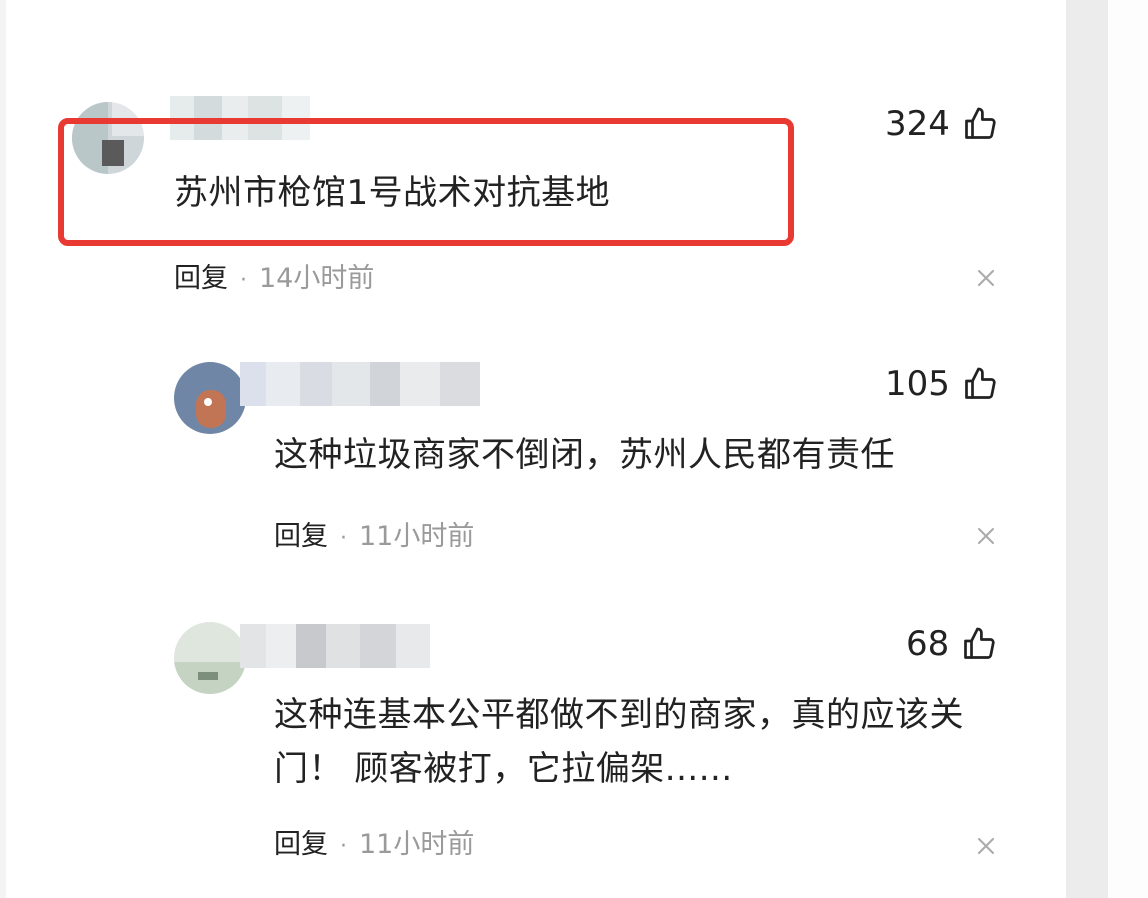 This screenshot has width=1148, height=898. What do you see at coordinates (619, 715) in the screenshot?
I see `comment-text-line-1: 这种连基本公平都做不到的商家，真的应该关` at bounding box center [619, 715].